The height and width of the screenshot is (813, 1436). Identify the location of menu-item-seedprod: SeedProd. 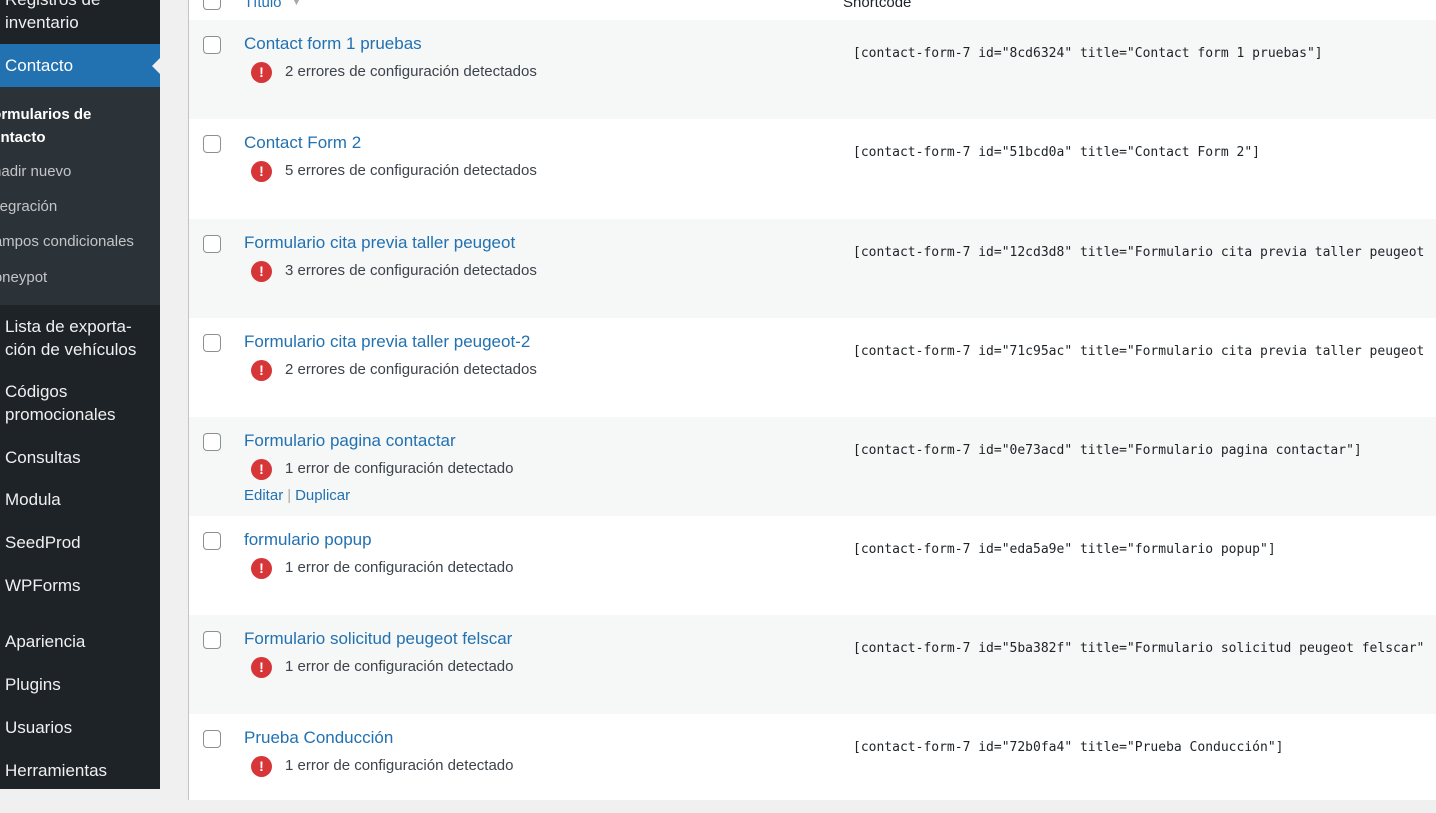
(80, 542).